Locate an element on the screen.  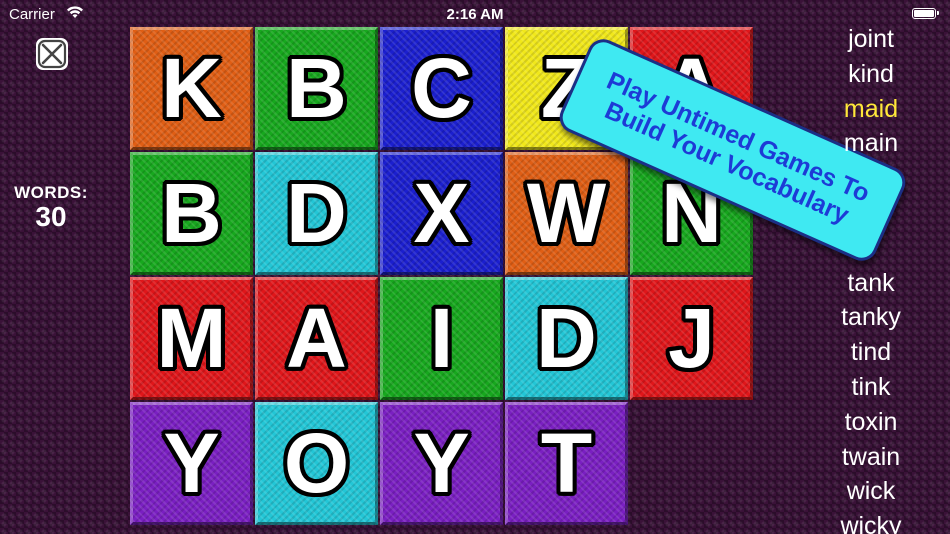
word-list-item: maid is located at coordinates (871, 108).